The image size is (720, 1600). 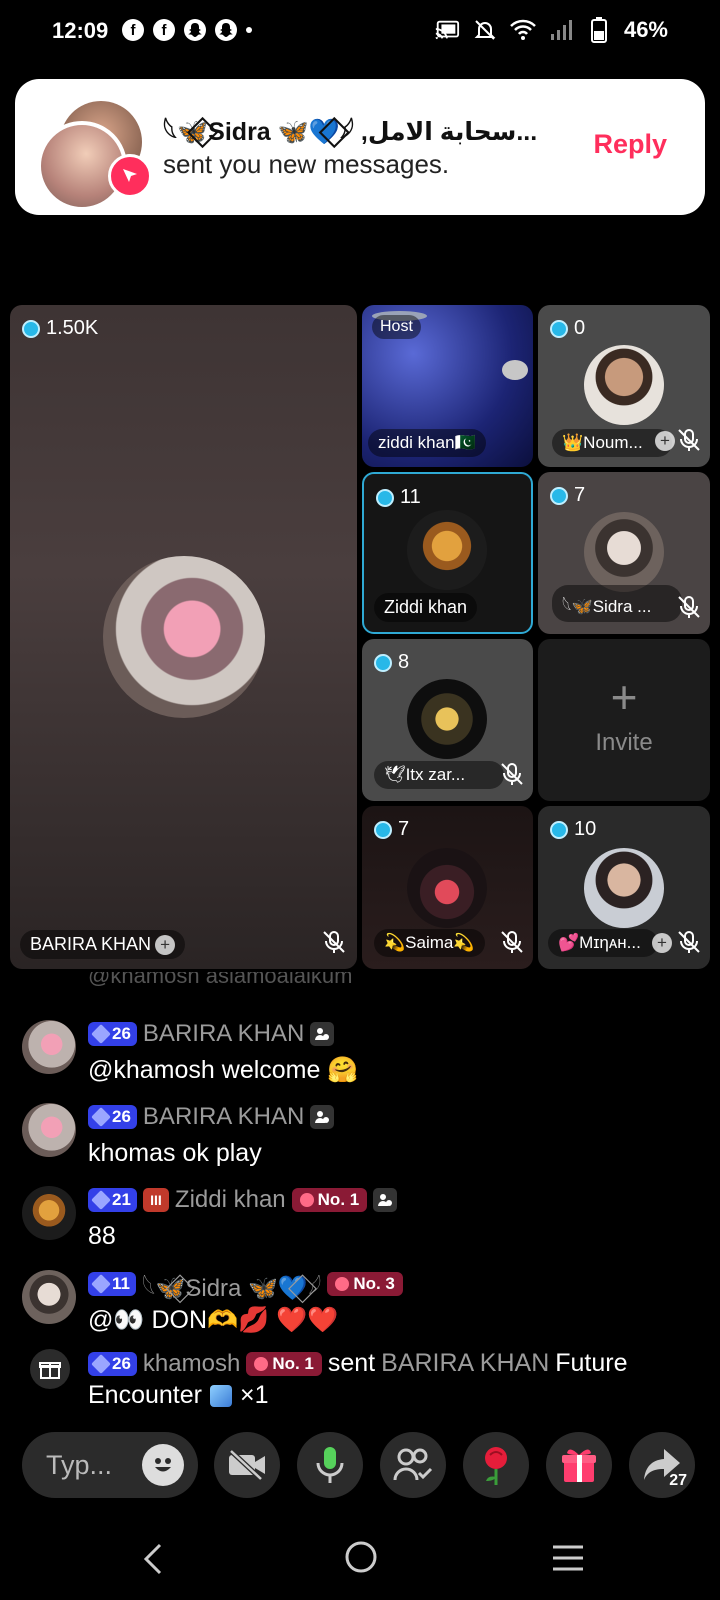 What do you see at coordinates (293, 1363) in the screenshot?
I see `rank-value: No. 1` at bounding box center [293, 1363].